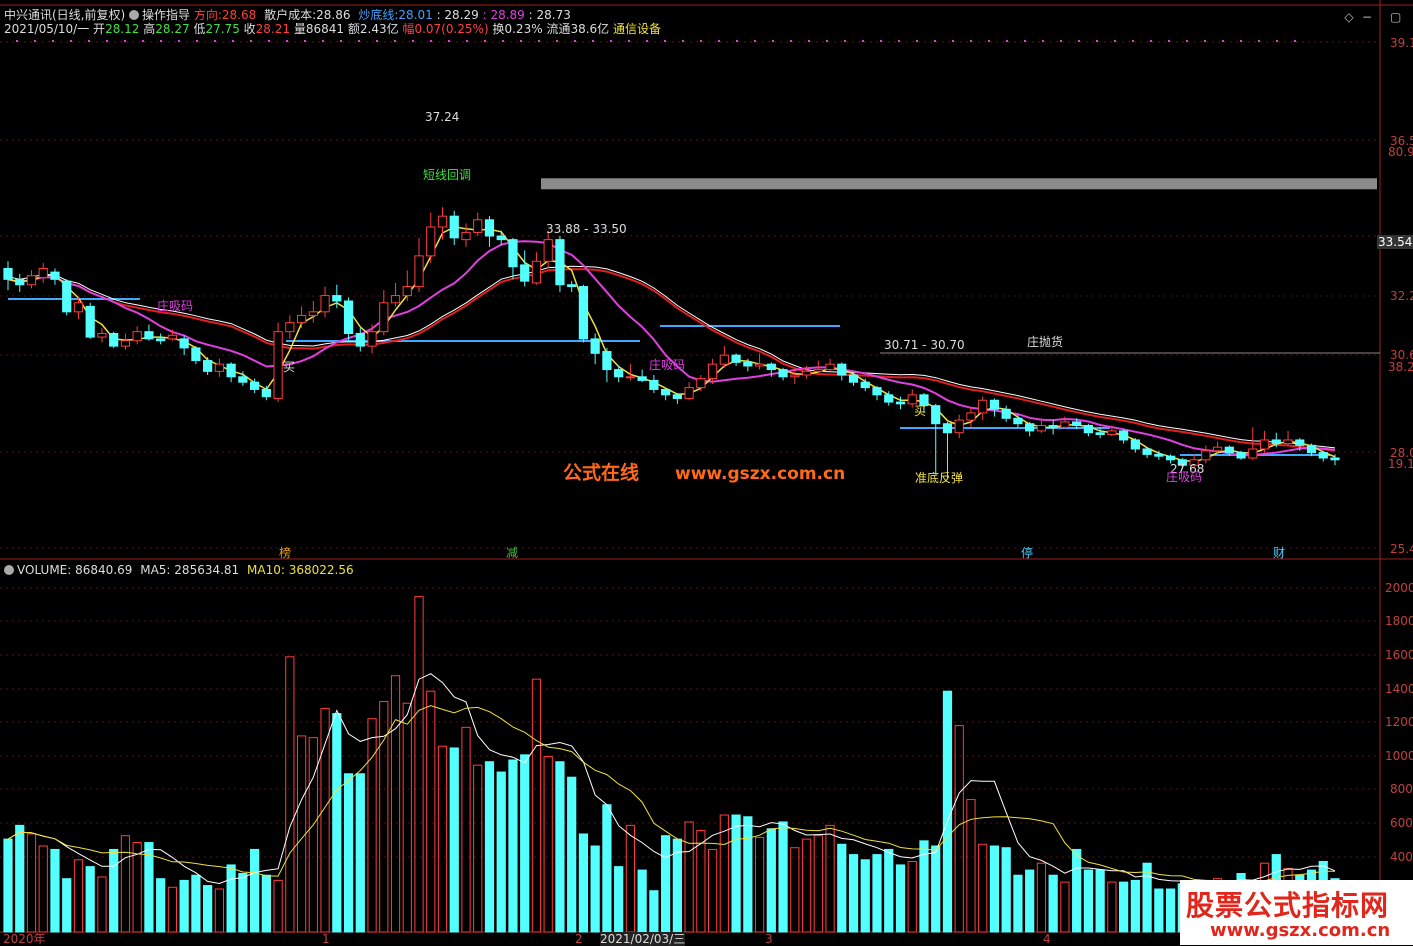  What do you see at coordinates (1279, 553) in the screenshot?
I see `event-marker: 财` at bounding box center [1279, 553].